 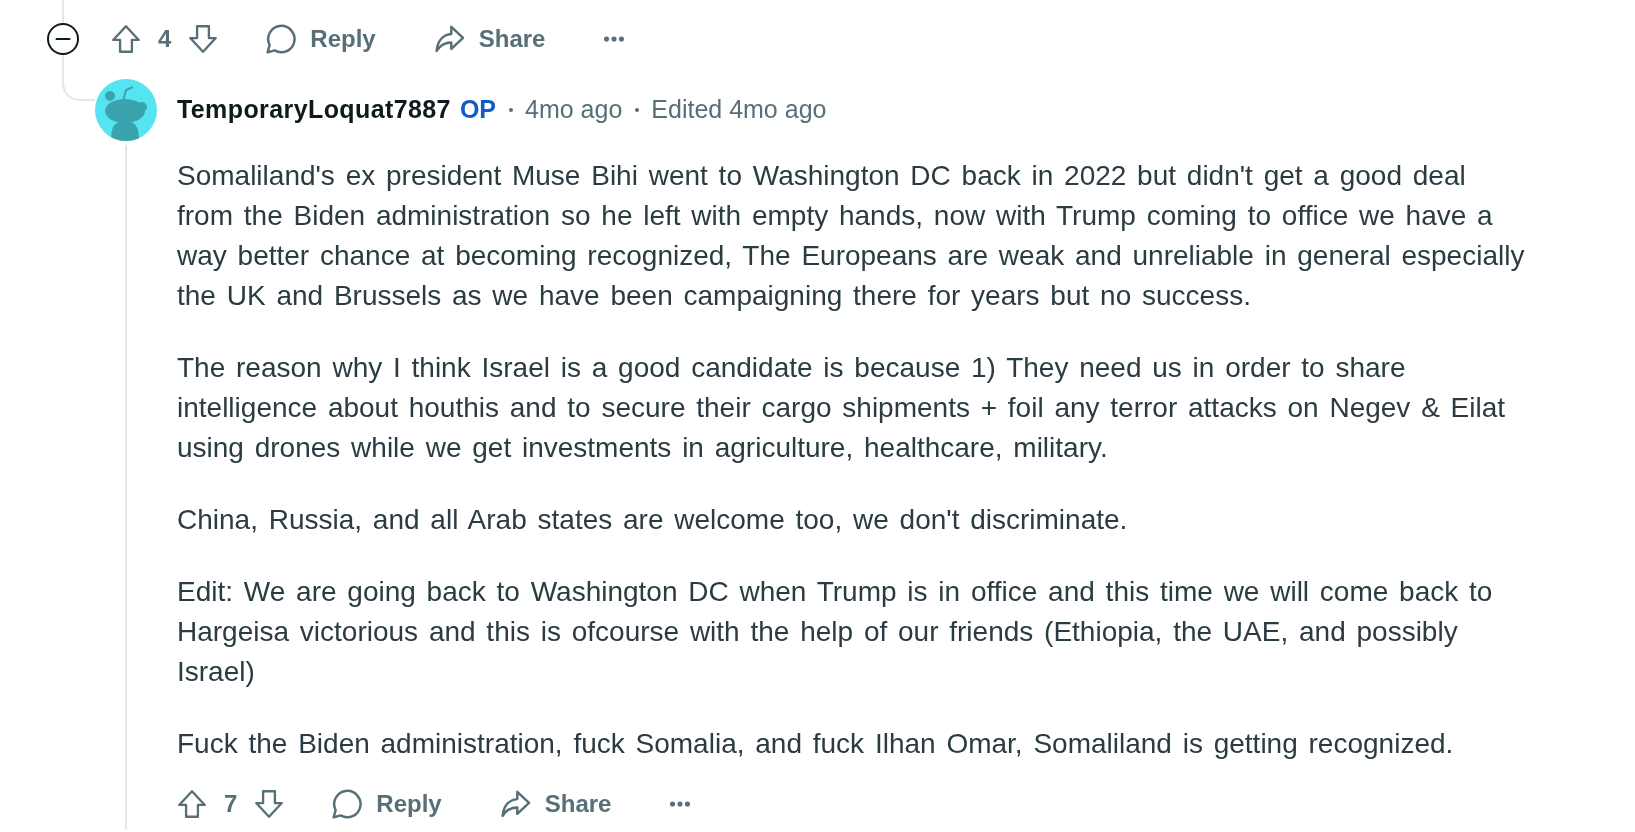 What do you see at coordinates (231, 804) in the screenshot?
I see `vote-count: 7` at bounding box center [231, 804].